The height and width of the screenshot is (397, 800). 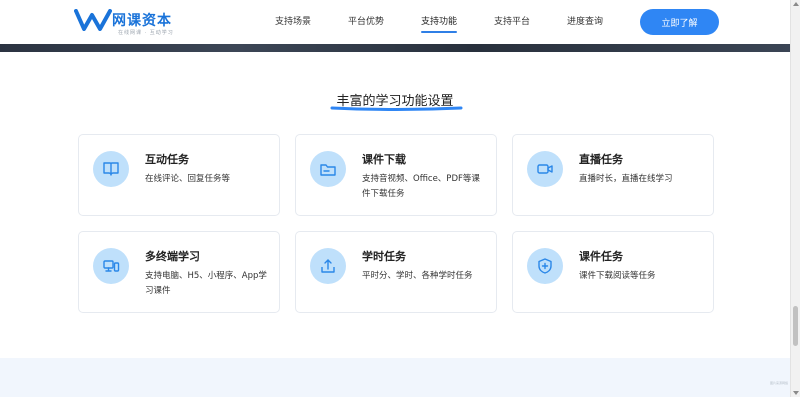 I want to click on logo-slogan: 在线网课 · 互动学习, so click(x=146, y=33).